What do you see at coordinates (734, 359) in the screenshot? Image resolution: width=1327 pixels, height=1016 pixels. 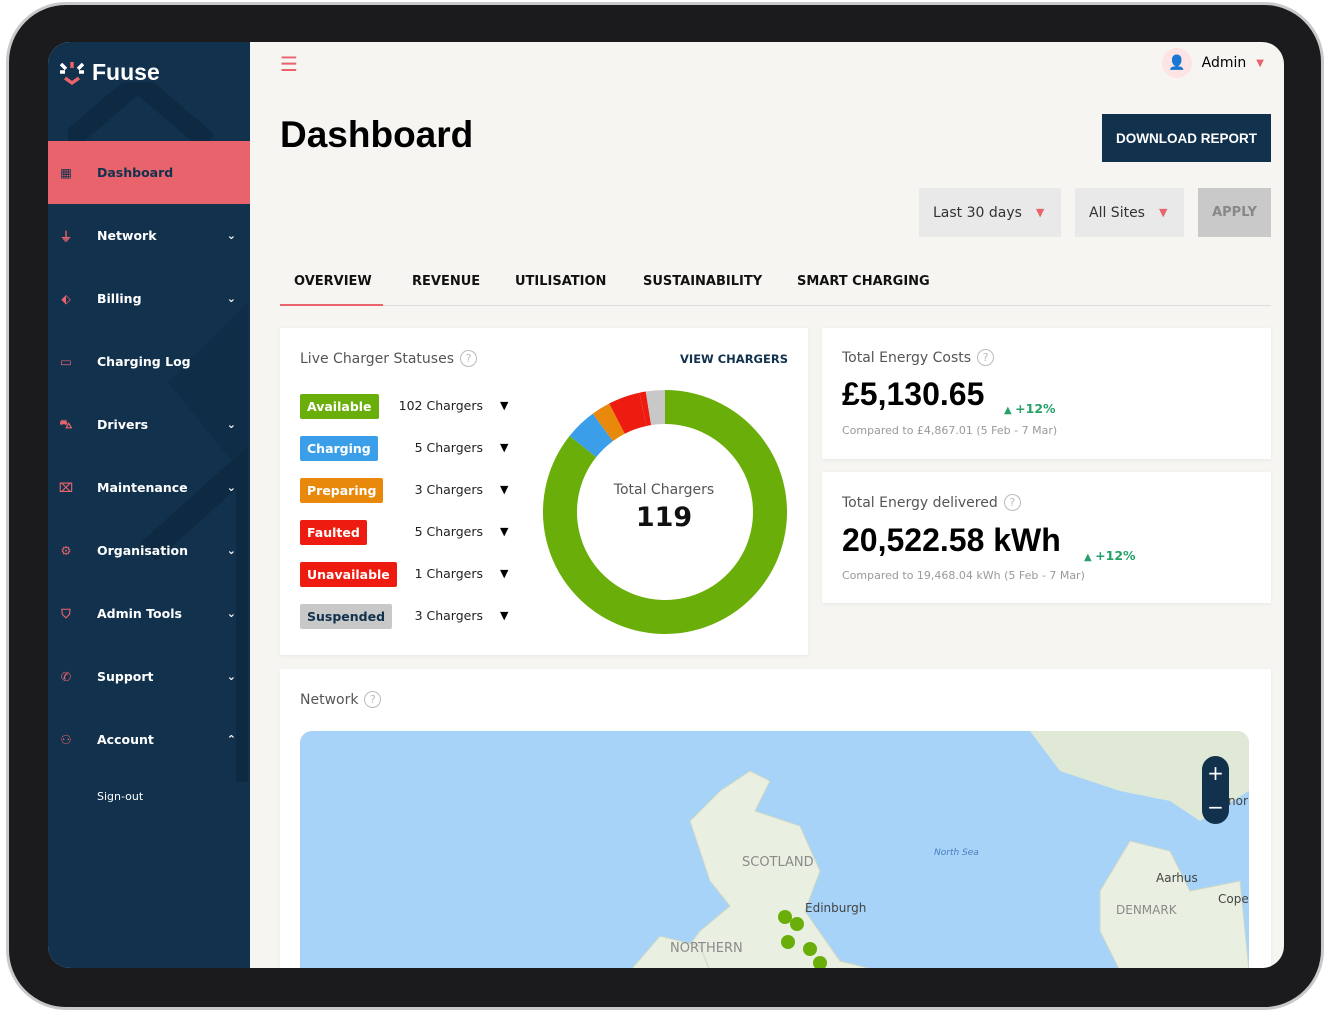 I see `view-chargers-link: VIEW CHARGERS` at bounding box center [734, 359].